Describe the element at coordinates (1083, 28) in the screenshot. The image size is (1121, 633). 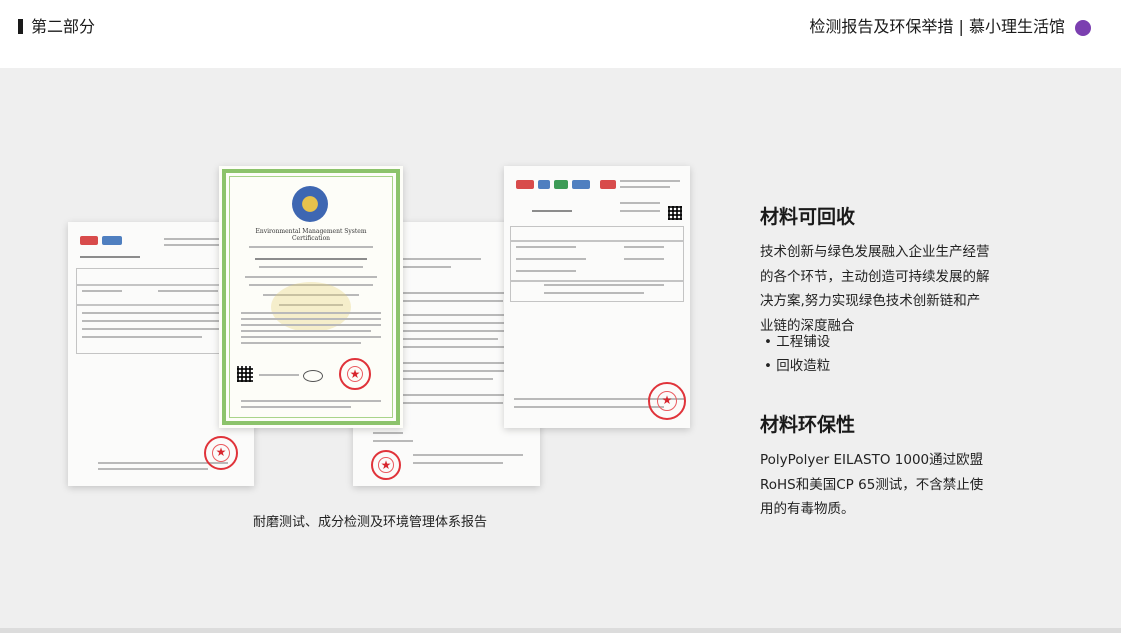
I see `purple-dot-icon` at that location.